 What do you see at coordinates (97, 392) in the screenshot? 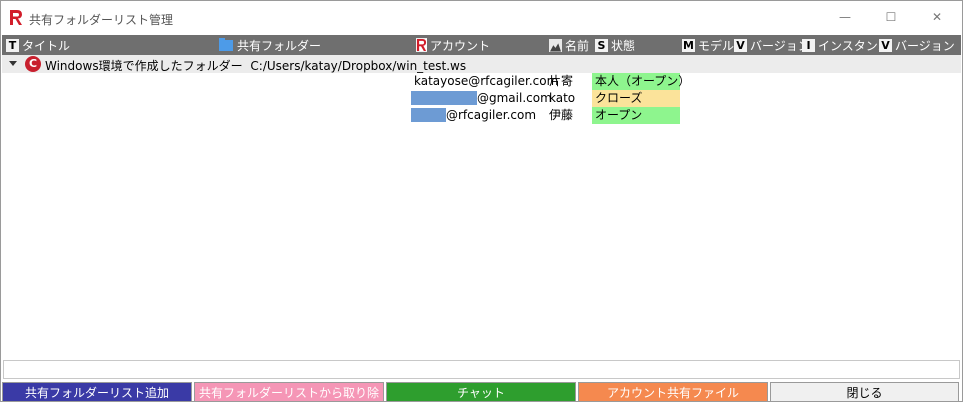
I see `add-shared-folder-button: 共有フォルダーリスト追加` at bounding box center [97, 392].